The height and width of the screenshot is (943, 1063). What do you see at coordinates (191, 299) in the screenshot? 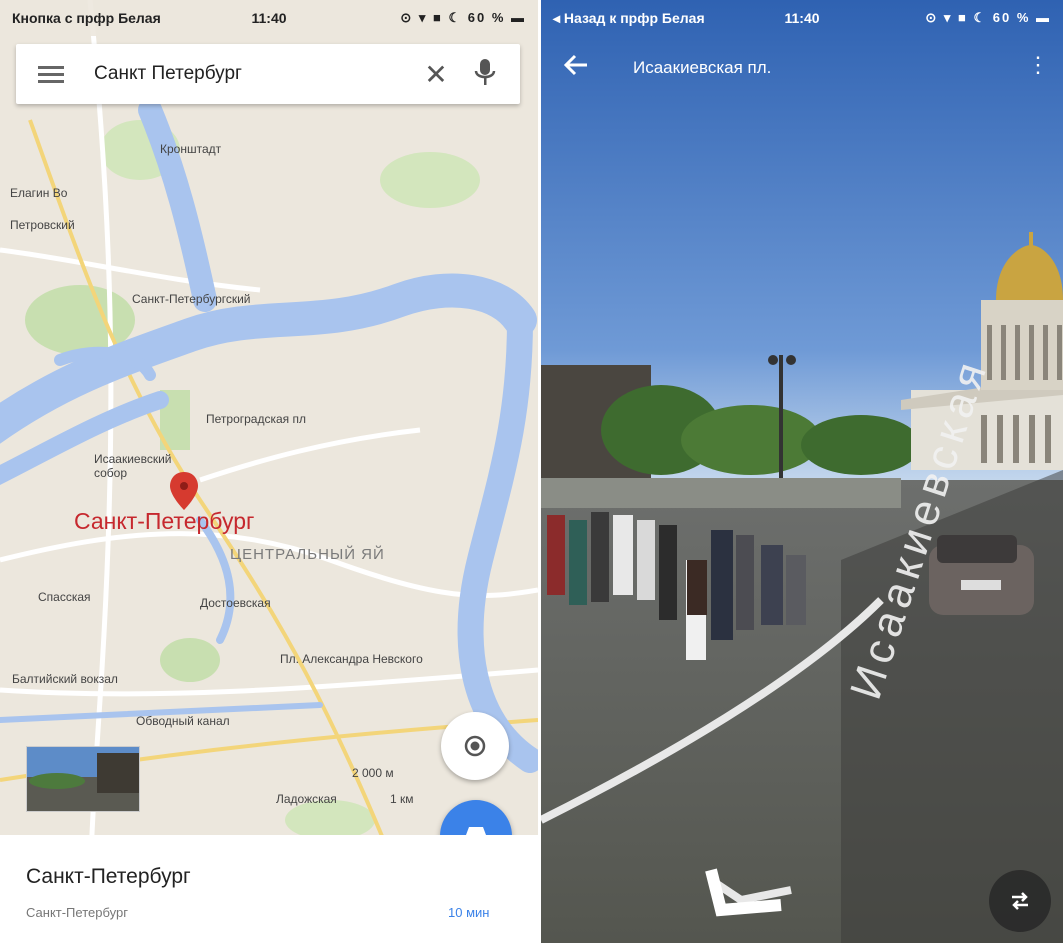
I see `map-label: Санкт-Петербургский` at bounding box center [191, 299].